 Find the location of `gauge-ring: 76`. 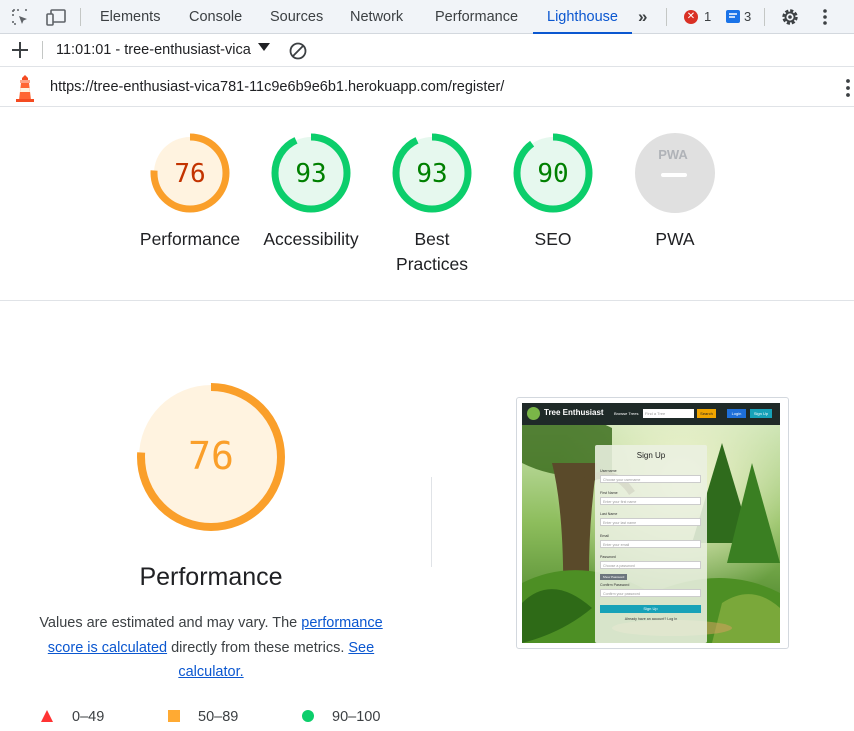

gauge-ring: 76 is located at coordinates (190, 173).